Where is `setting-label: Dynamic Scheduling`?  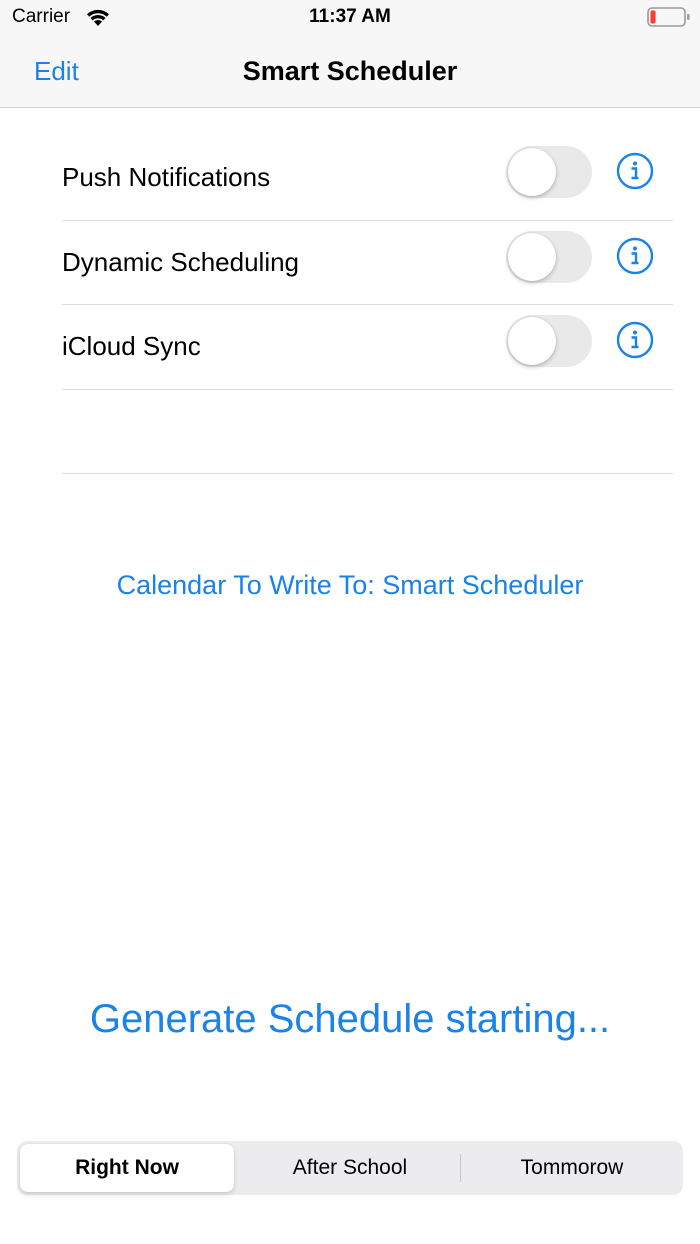
setting-label: Dynamic Scheduling is located at coordinates (181, 261).